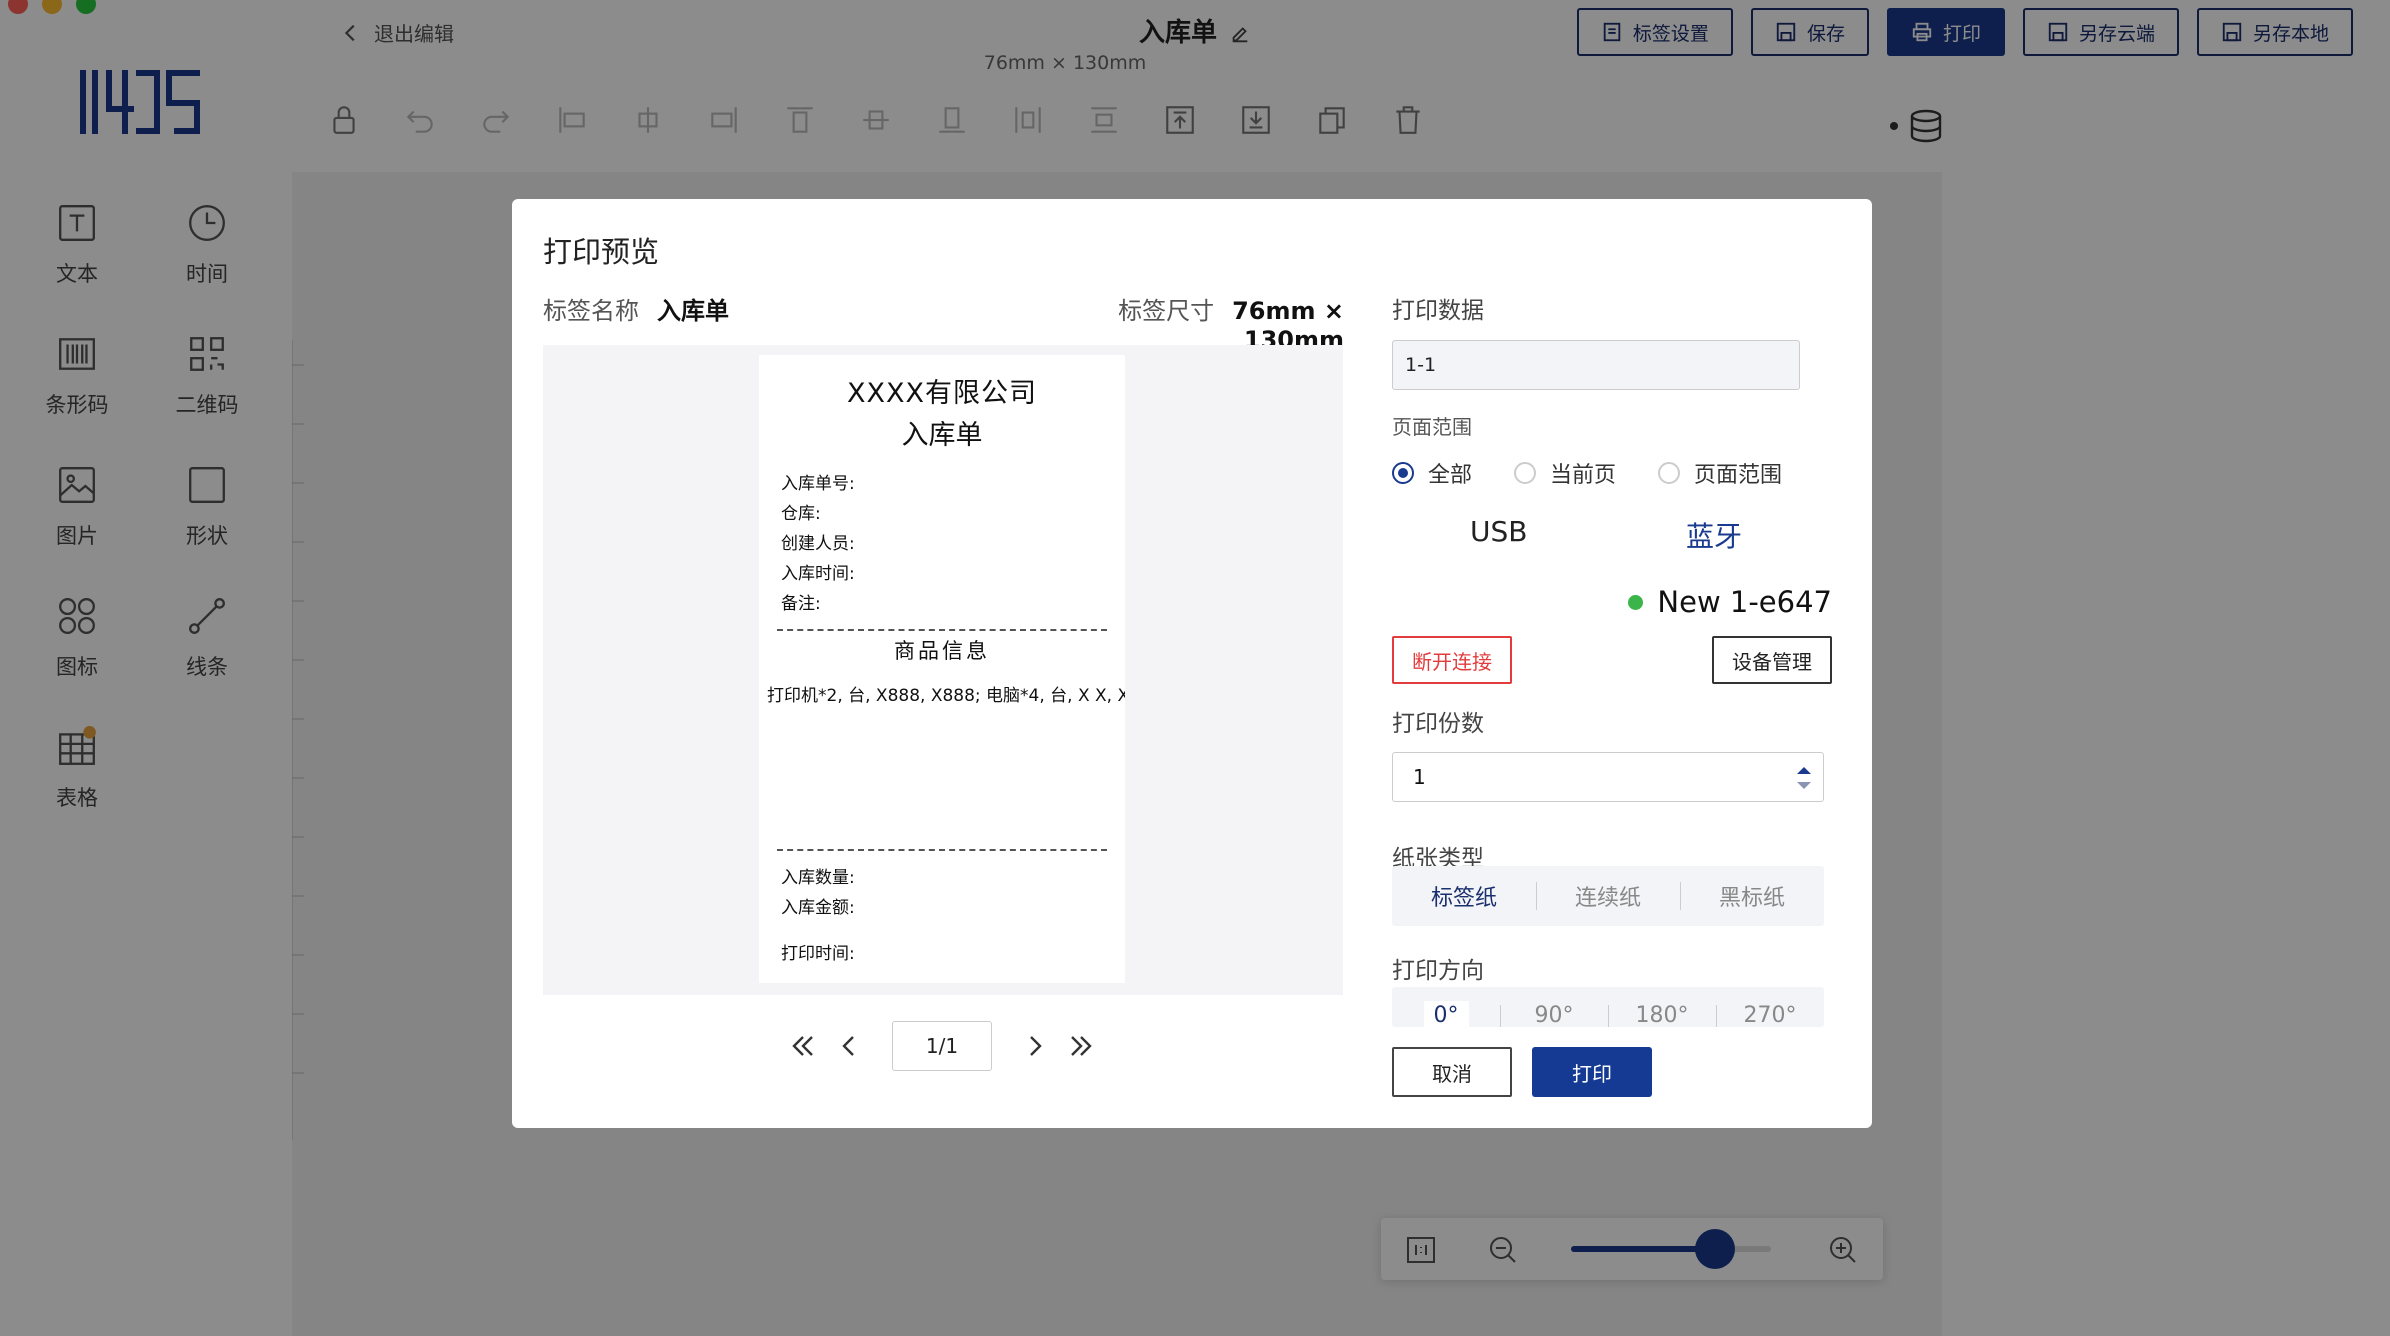  I want to click on first-page-button, so click(803, 1046).